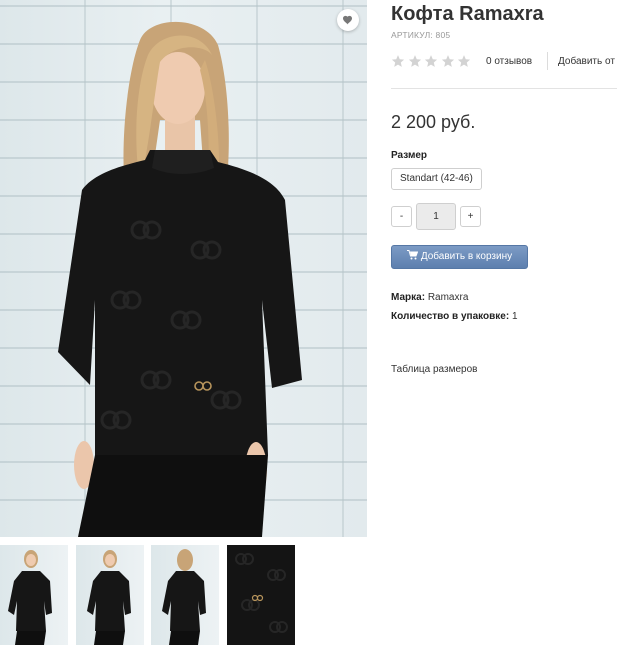  Describe the element at coordinates (436, 216) in the screenshot. I see `quantity-input` at that location.